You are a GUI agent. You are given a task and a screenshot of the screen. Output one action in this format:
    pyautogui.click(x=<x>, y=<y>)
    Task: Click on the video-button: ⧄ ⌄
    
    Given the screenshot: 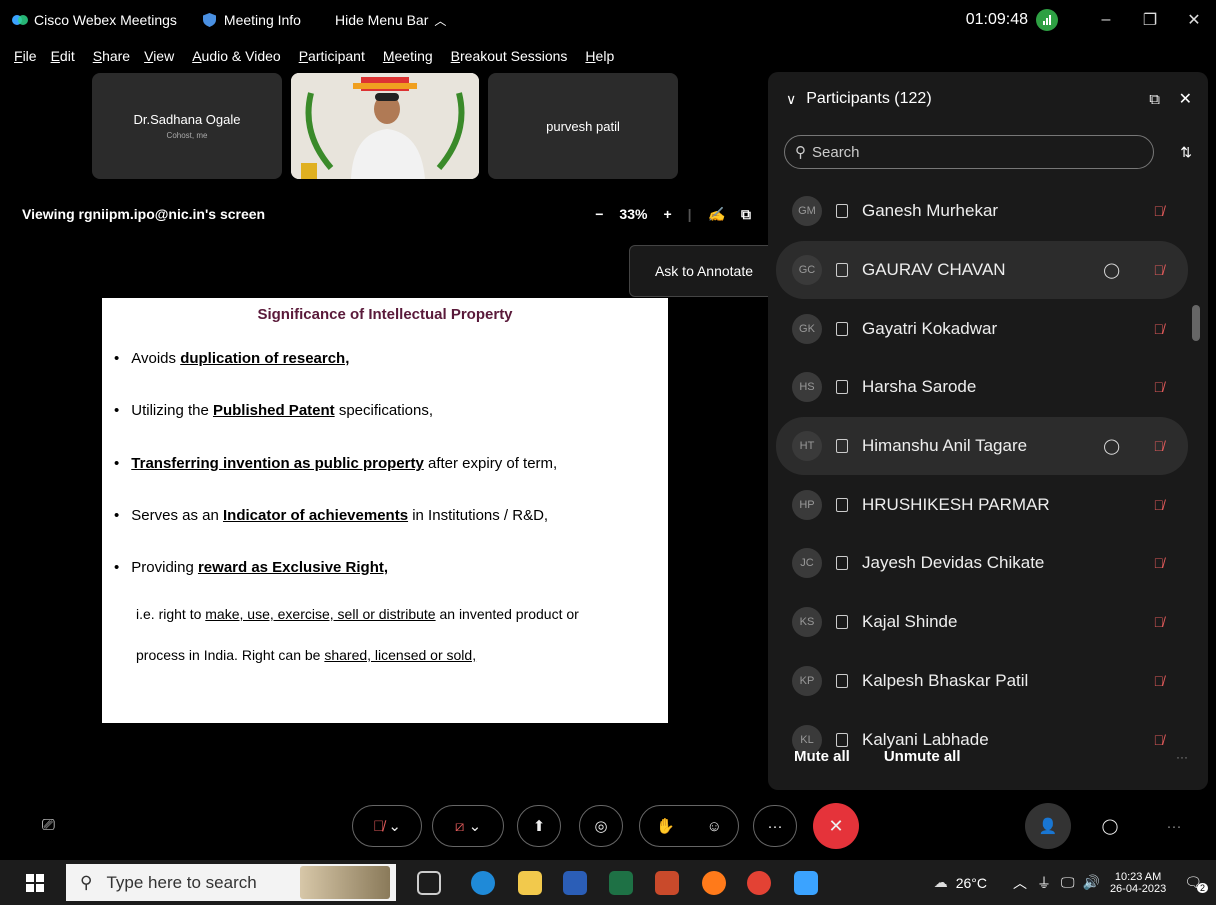 What is the action you would take?
    pyautogui.click(x=468, y=826)
    